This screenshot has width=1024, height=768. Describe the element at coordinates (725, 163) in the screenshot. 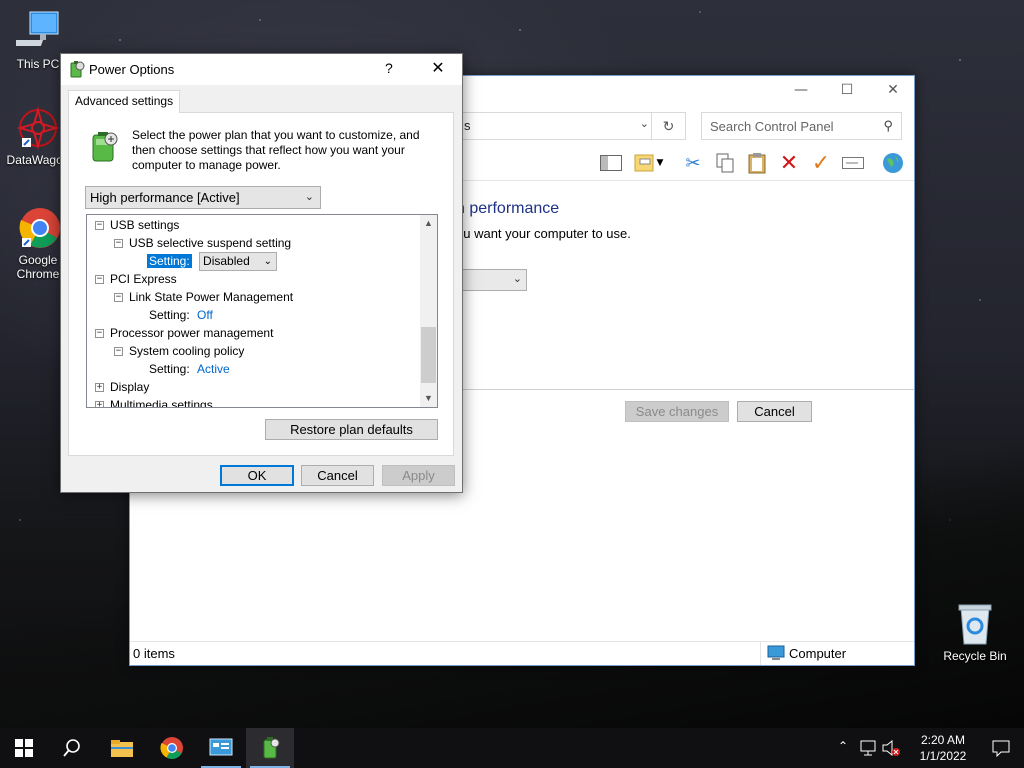

I see `copy-icon` at that location.